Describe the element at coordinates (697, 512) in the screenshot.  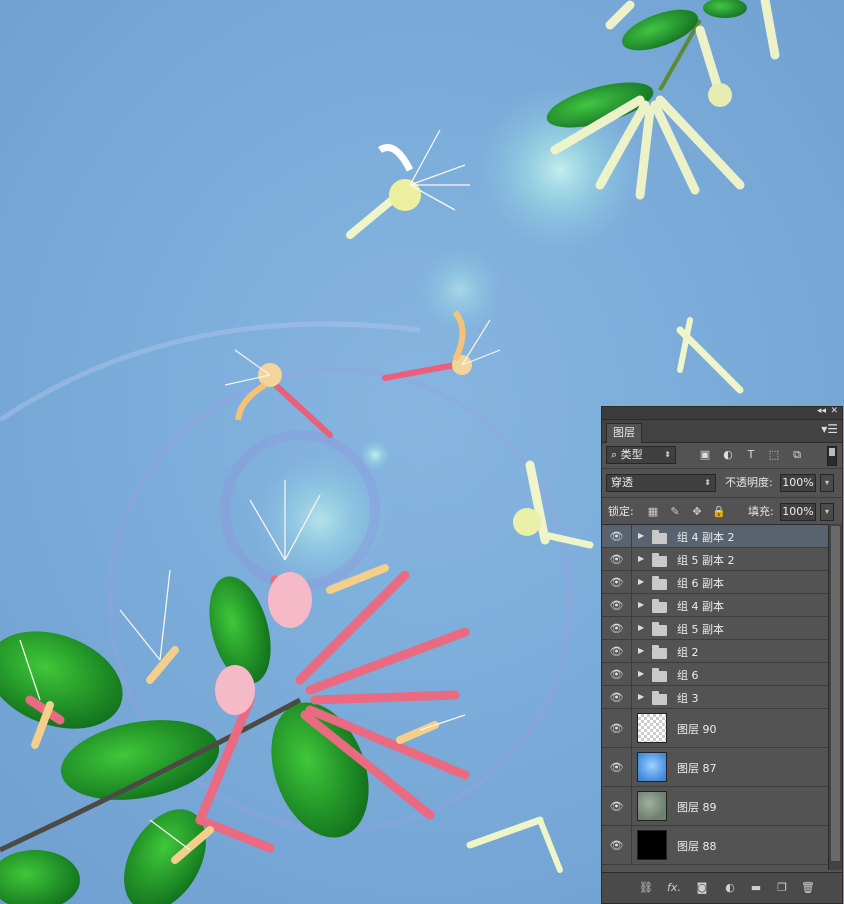
I see `lock-move-icon: ✥` at that location.